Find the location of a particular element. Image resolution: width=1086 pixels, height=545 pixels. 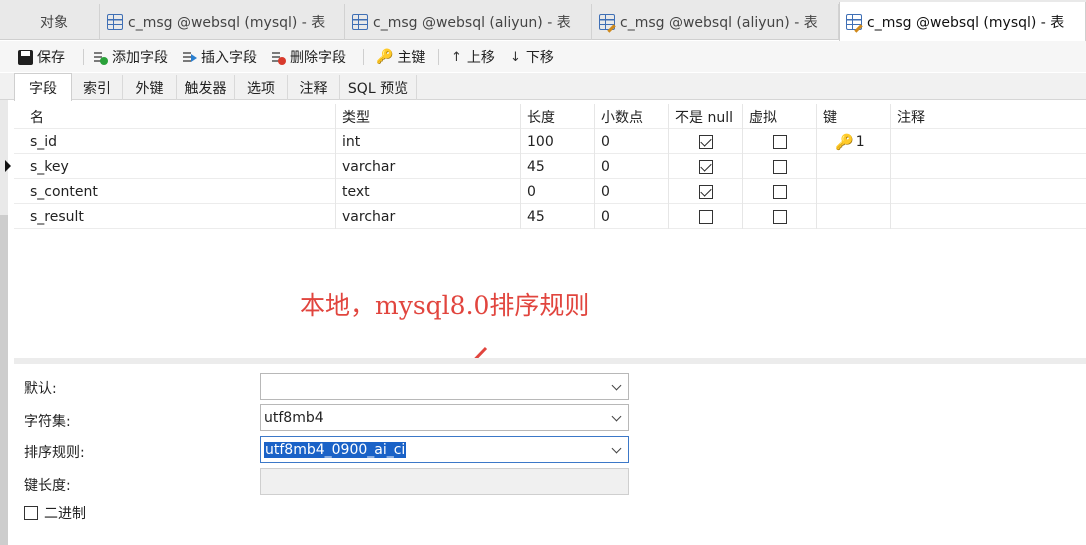

key-cell: 🔑 1 is located at coordinates (854, 141).